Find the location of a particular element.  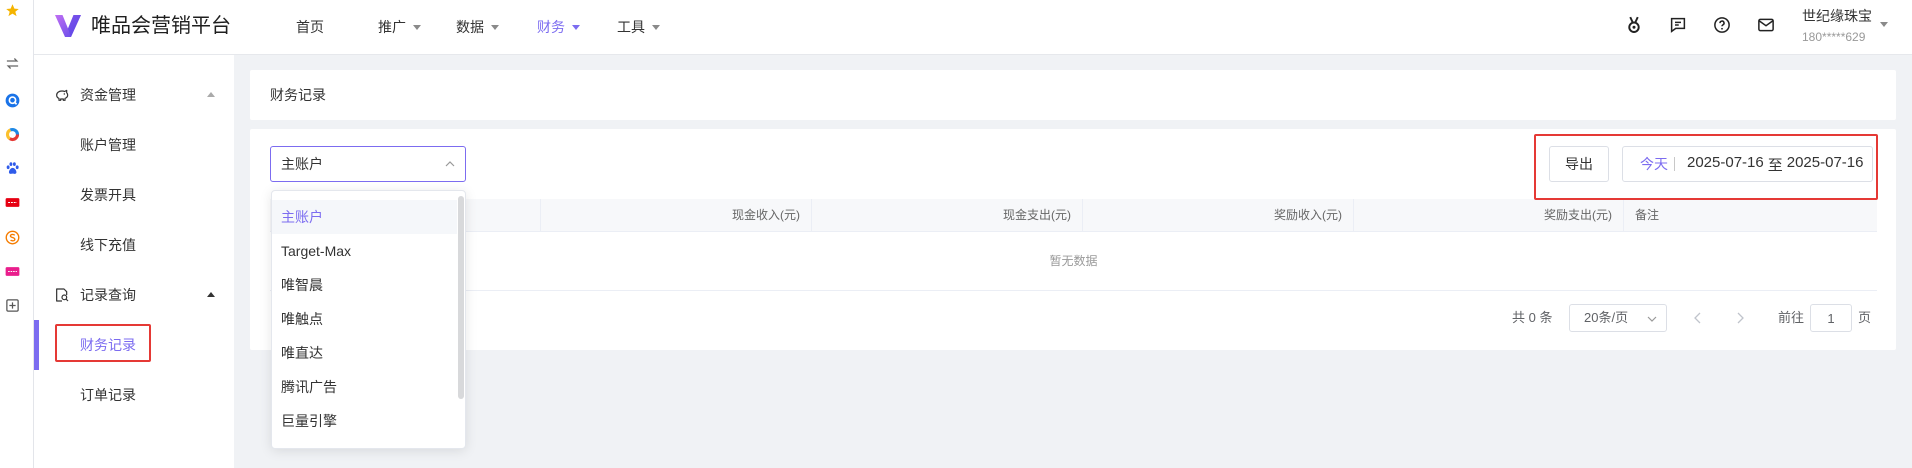

top-header: 唯品会营销平台 首页 推广 数据 财务 工具 世纪缘珠宝 180*****629 is located at coordinates (973, 27).